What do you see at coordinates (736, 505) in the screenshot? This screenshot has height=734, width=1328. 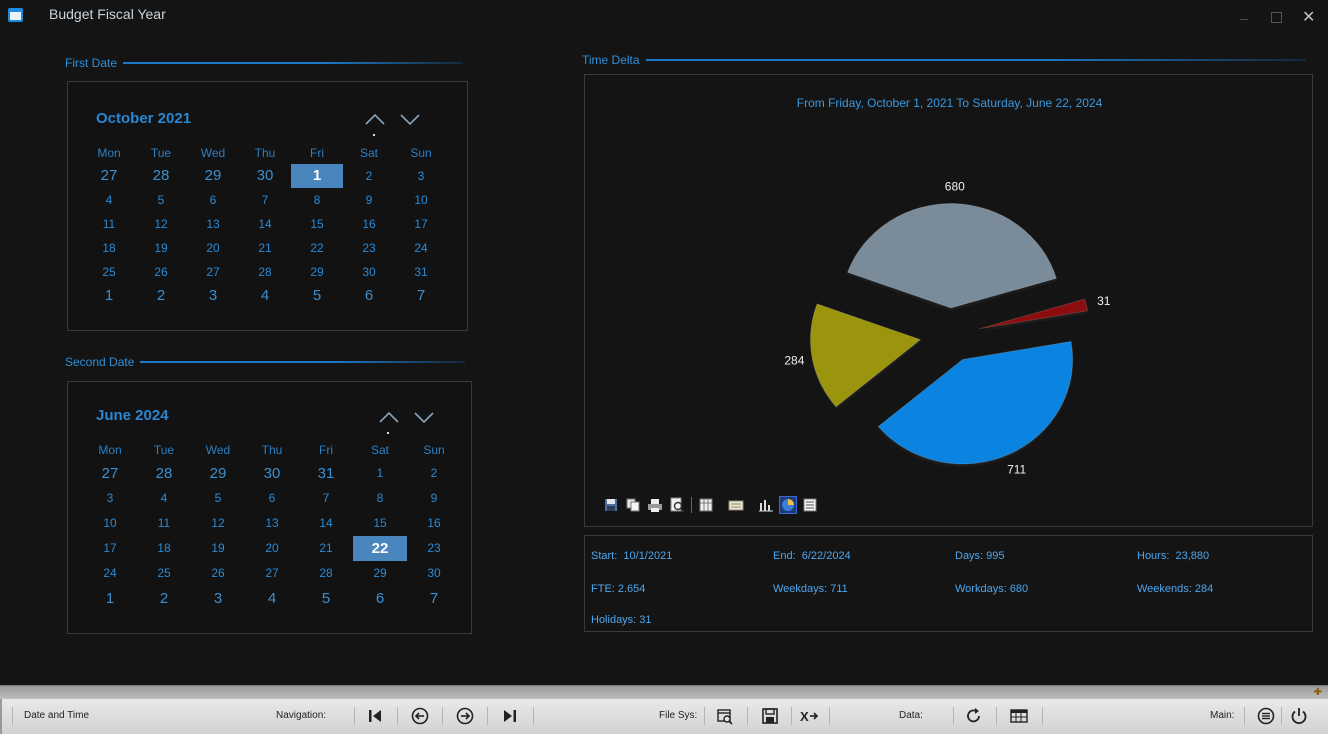 I see `legend-icon` at bounding box center [736, 505].